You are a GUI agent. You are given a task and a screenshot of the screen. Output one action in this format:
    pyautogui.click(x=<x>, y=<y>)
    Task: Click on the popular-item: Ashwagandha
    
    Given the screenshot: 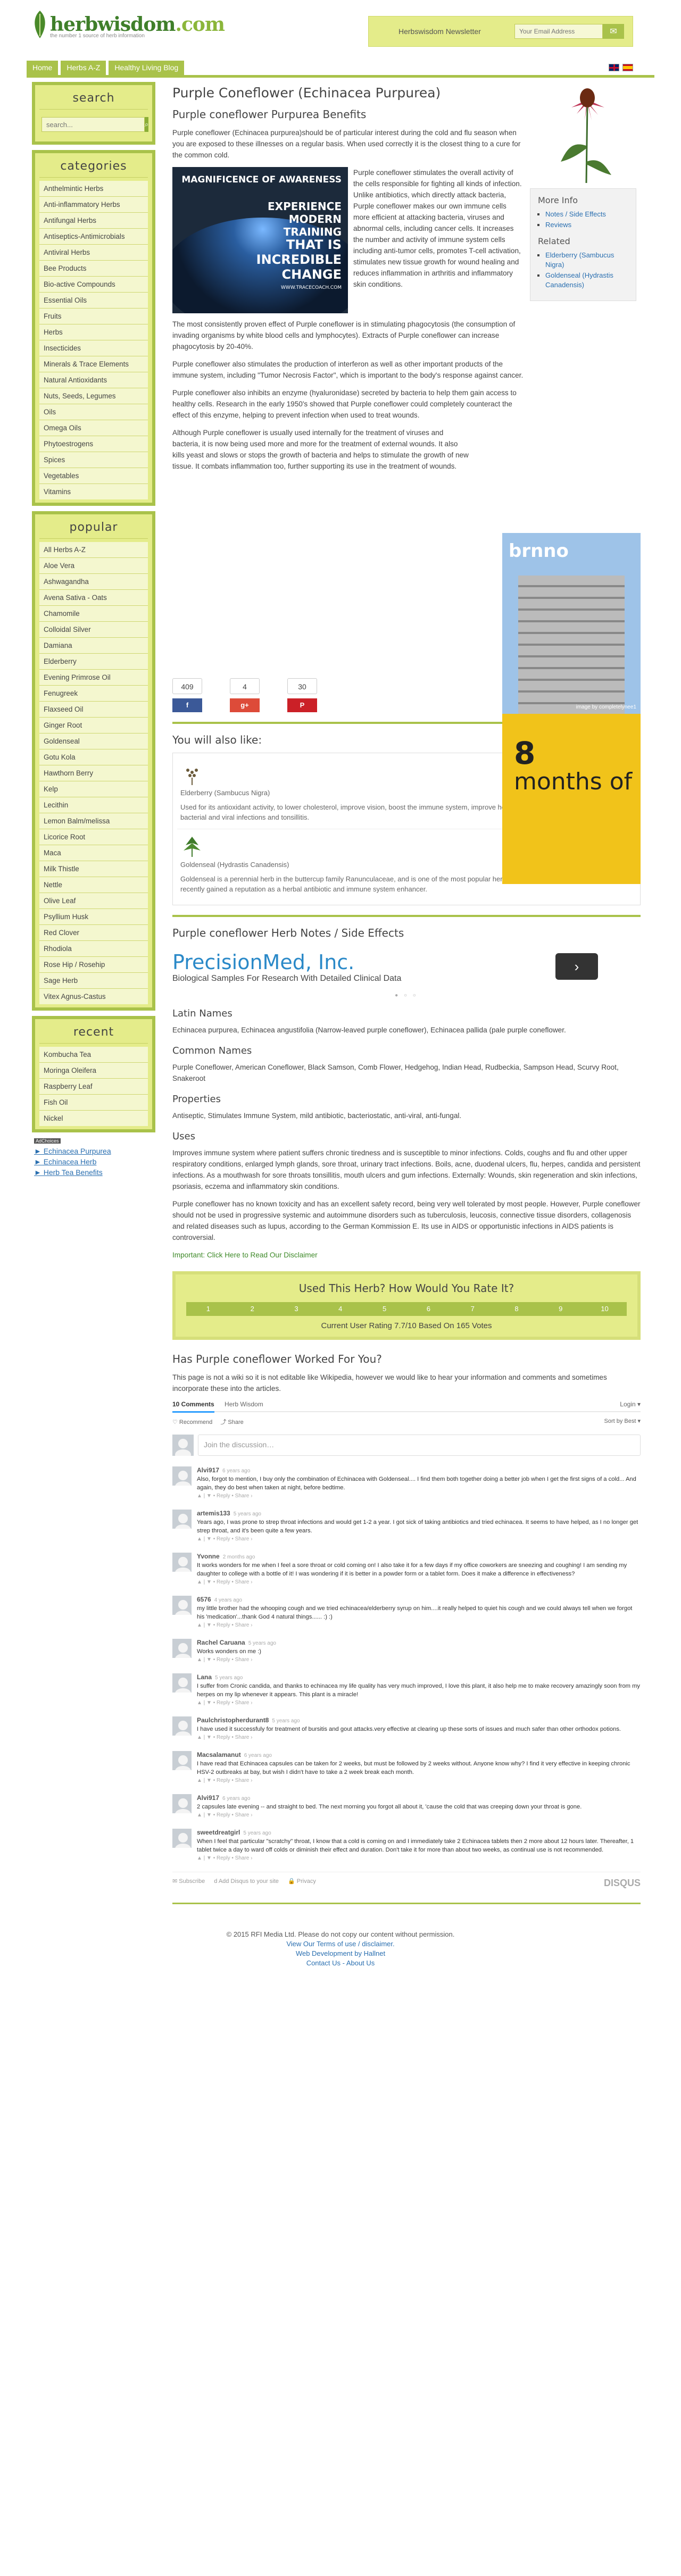 What is the action you would take?
    pyautogui.click(x=93, y=582)
    